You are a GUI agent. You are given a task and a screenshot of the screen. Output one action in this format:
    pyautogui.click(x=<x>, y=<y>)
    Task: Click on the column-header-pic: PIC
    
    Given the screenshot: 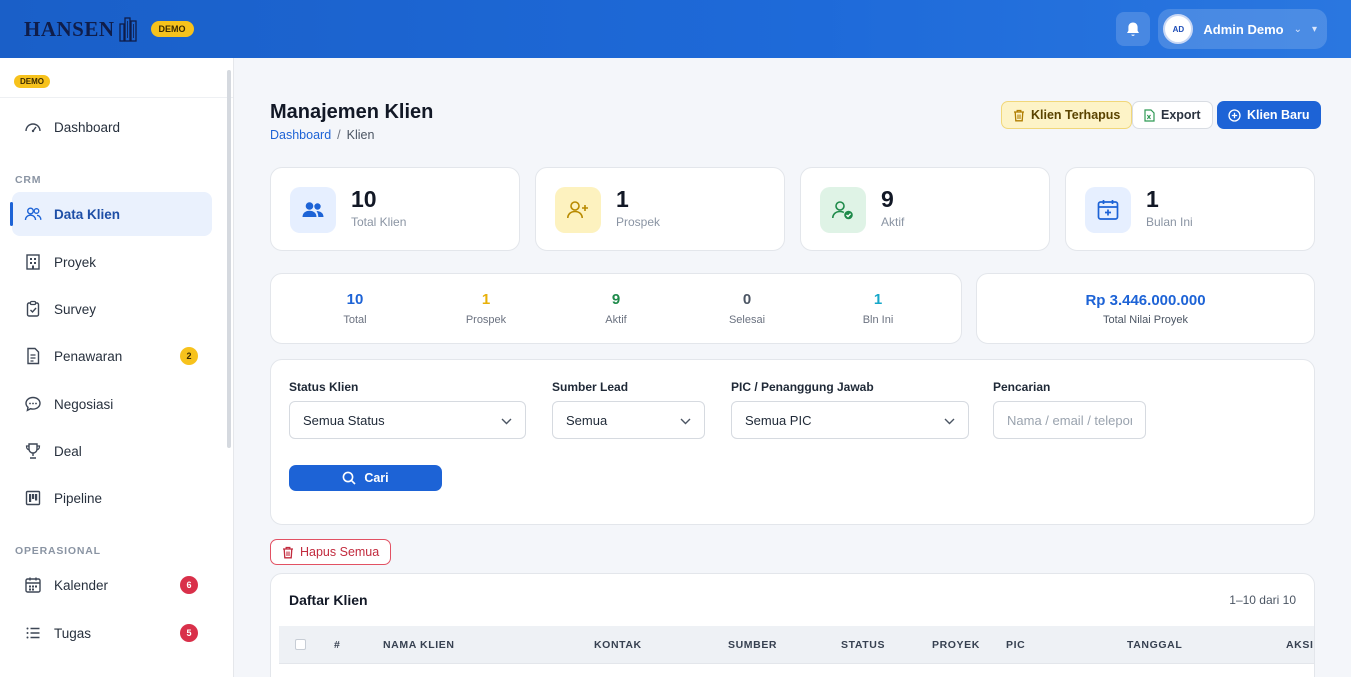 What is the action you would take?
    pyautogui.click(x=1016, y=645)
    